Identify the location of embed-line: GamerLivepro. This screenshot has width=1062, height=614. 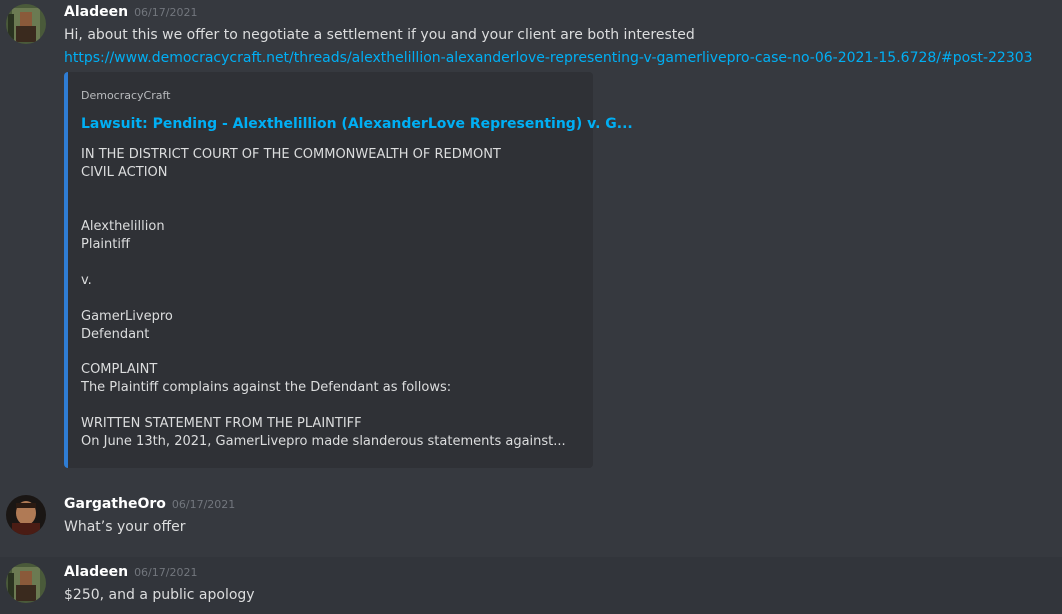
(127, 316).